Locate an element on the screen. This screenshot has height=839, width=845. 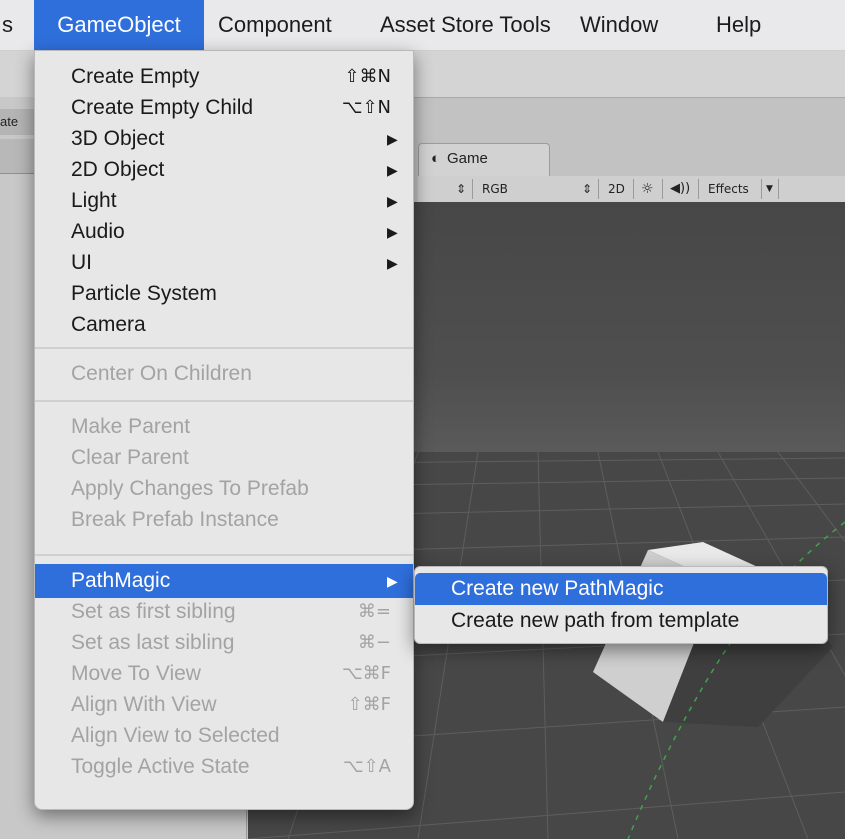
menu-item-label: Break Prefab Instance is located at coordinates (175, 519).